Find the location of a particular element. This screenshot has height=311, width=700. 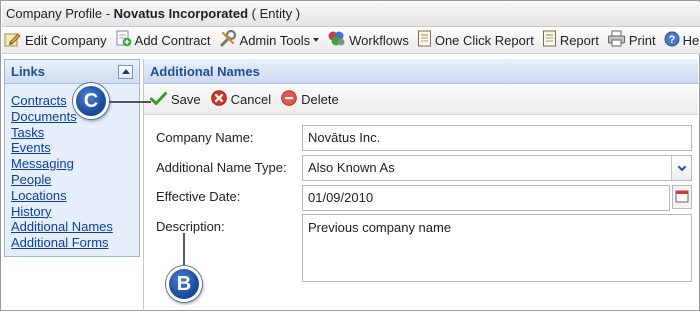

dropdown-button is located at coordinates (681, 168).